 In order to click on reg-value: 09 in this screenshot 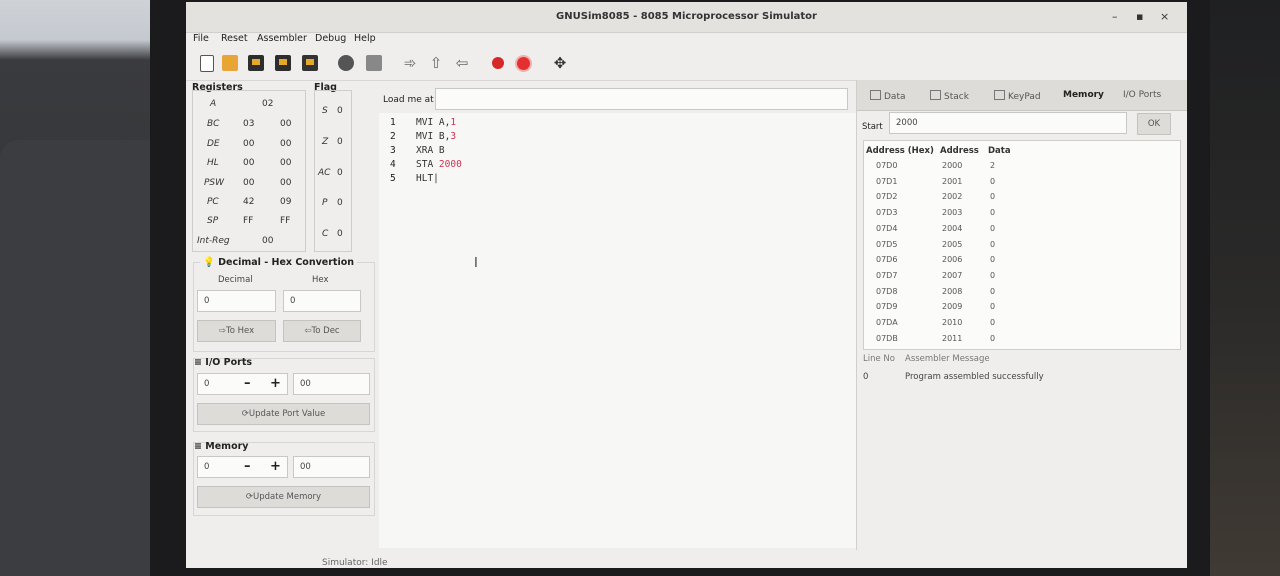, I will do `click(286, 202)`.